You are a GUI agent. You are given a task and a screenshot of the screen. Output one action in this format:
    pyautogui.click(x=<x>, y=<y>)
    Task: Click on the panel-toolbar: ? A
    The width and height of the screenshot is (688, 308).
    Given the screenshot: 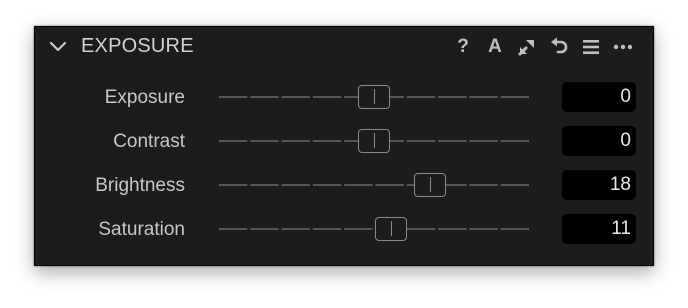 What is the action you would take?
    pyautogui.click(x=543, y=47)
    